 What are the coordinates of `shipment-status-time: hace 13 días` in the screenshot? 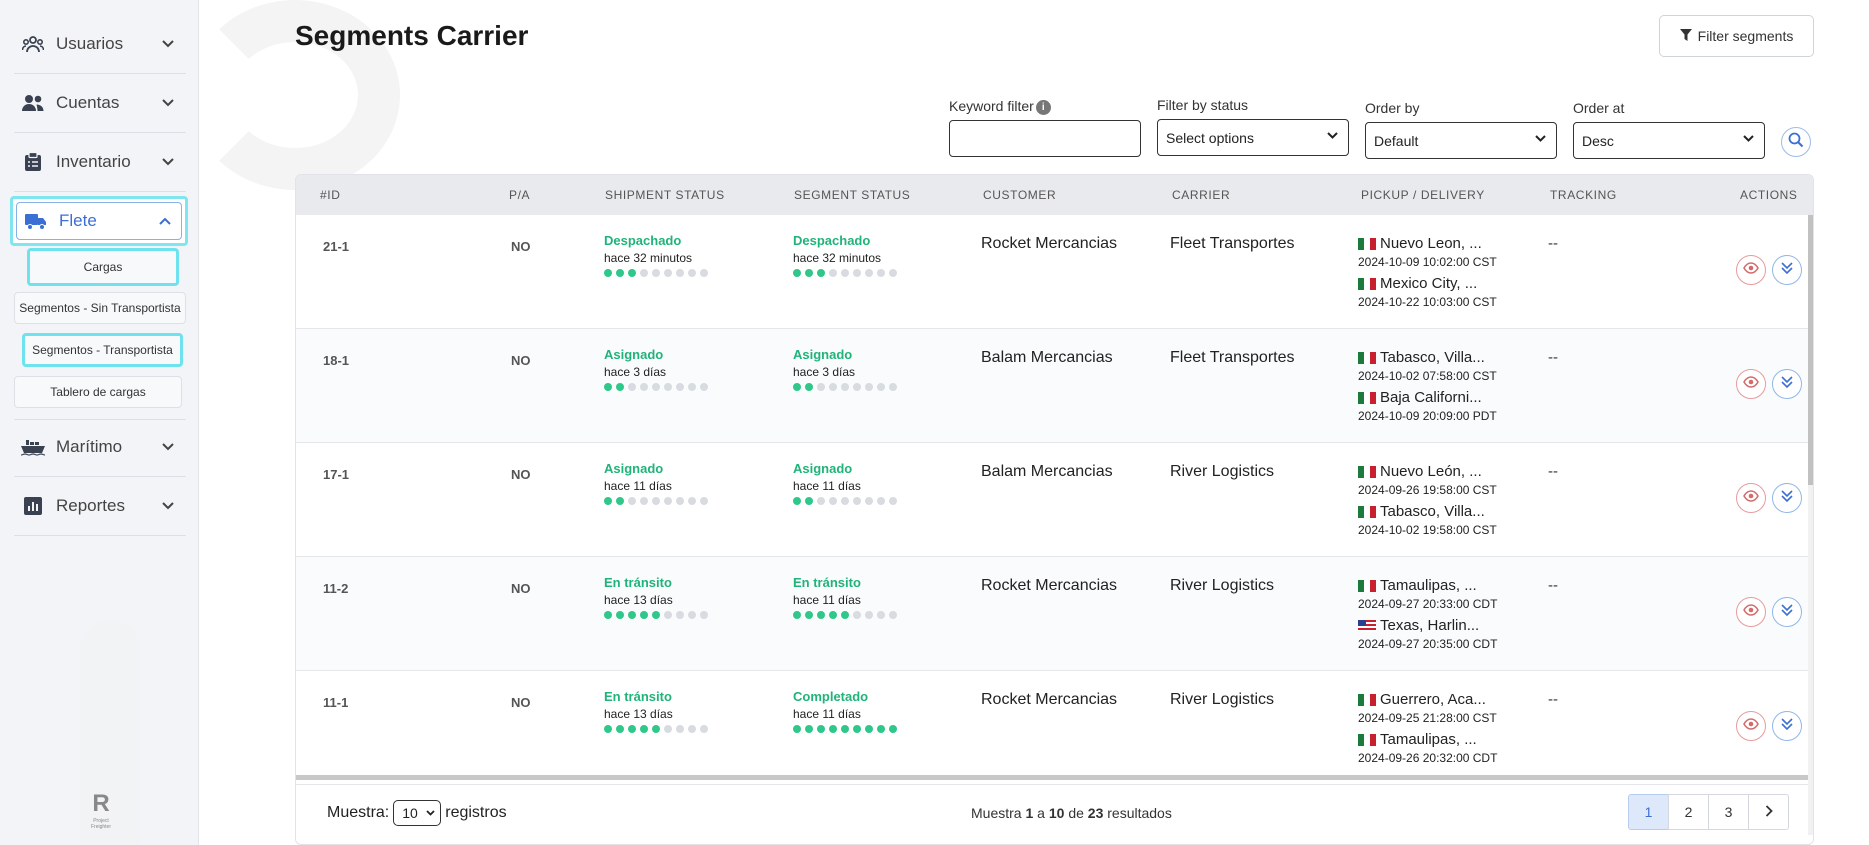 It's located at (638, 714).